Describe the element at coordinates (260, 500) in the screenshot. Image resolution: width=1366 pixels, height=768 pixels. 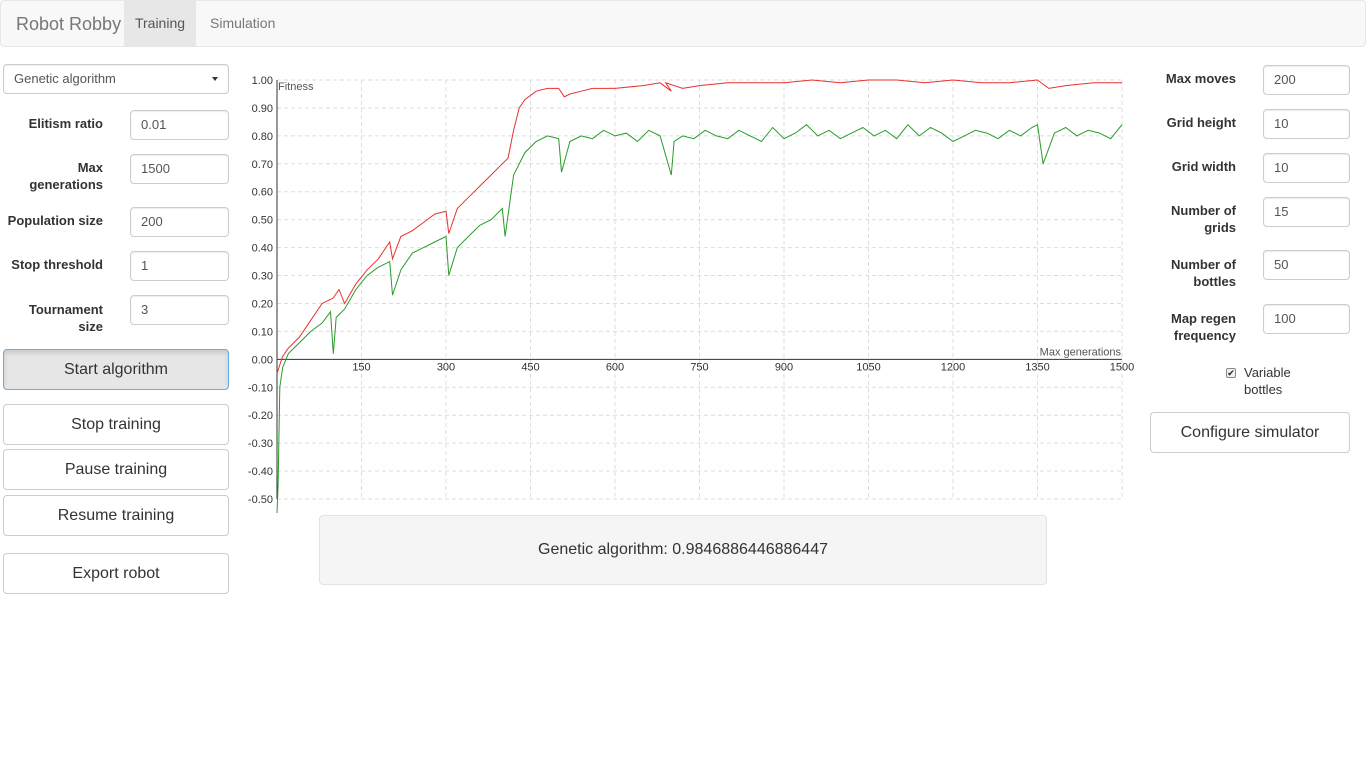
I see `y-tick-label: -0.50` at that location.